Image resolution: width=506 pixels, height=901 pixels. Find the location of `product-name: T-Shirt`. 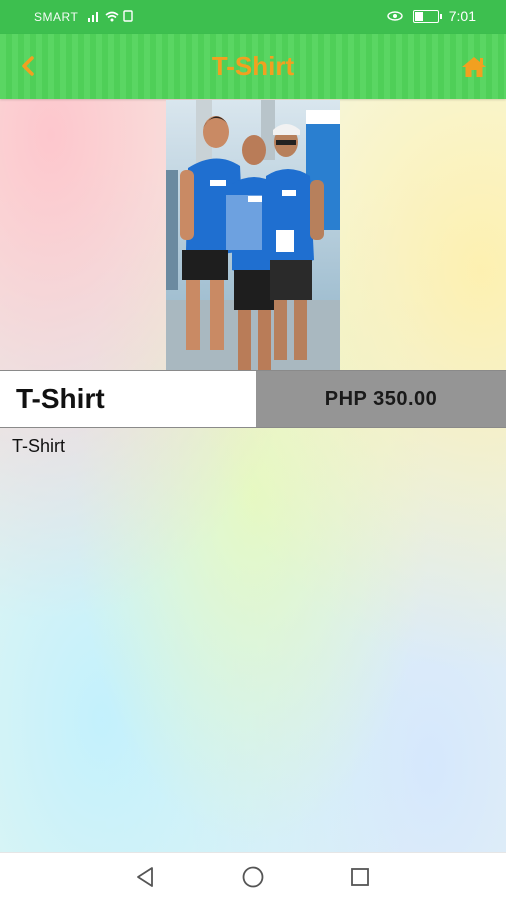

product-name: T-Shirt is located at coordinates (128, 399).